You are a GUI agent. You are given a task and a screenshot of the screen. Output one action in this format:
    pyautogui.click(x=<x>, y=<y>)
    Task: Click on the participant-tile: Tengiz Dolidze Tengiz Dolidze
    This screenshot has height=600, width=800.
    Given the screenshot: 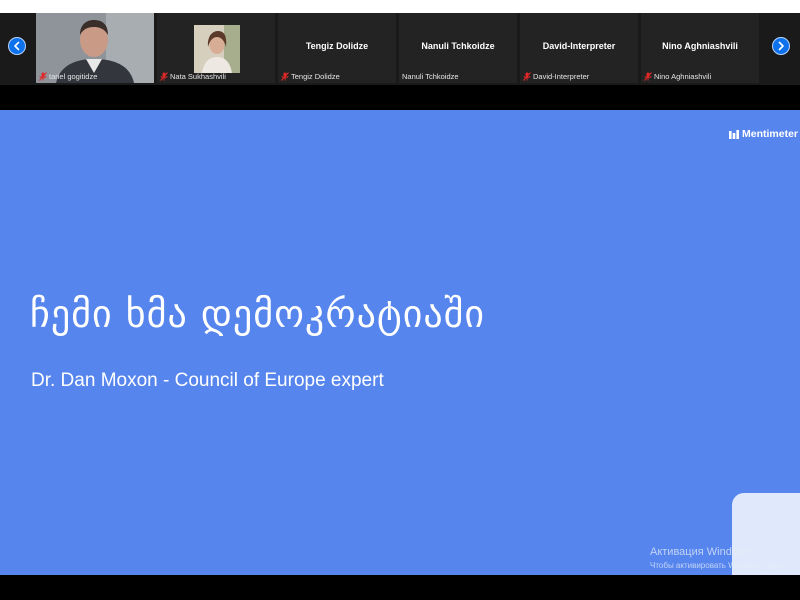 What is the action you would take?
    pyautogui.click(x=337, y=48)
    